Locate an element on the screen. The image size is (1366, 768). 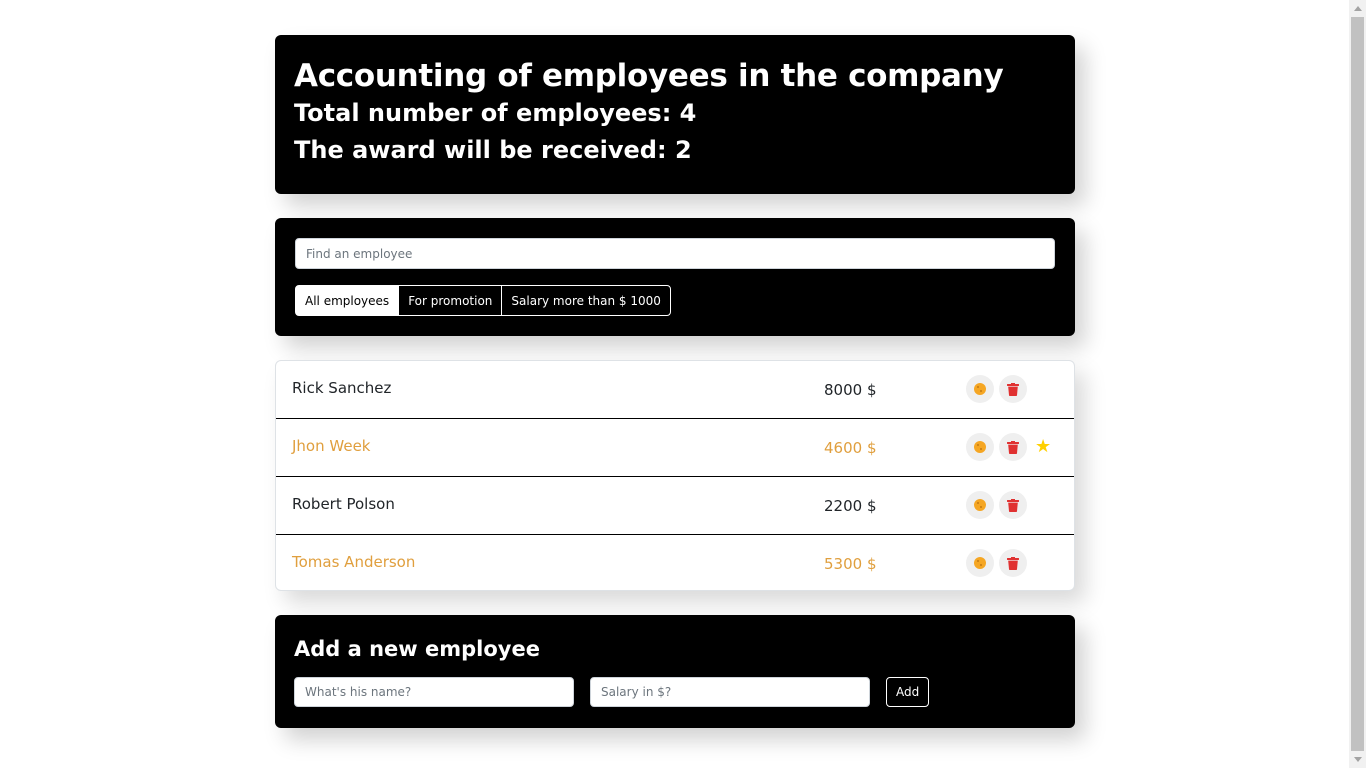
filter-all-button: All employees is located at coordinates (347, 300).